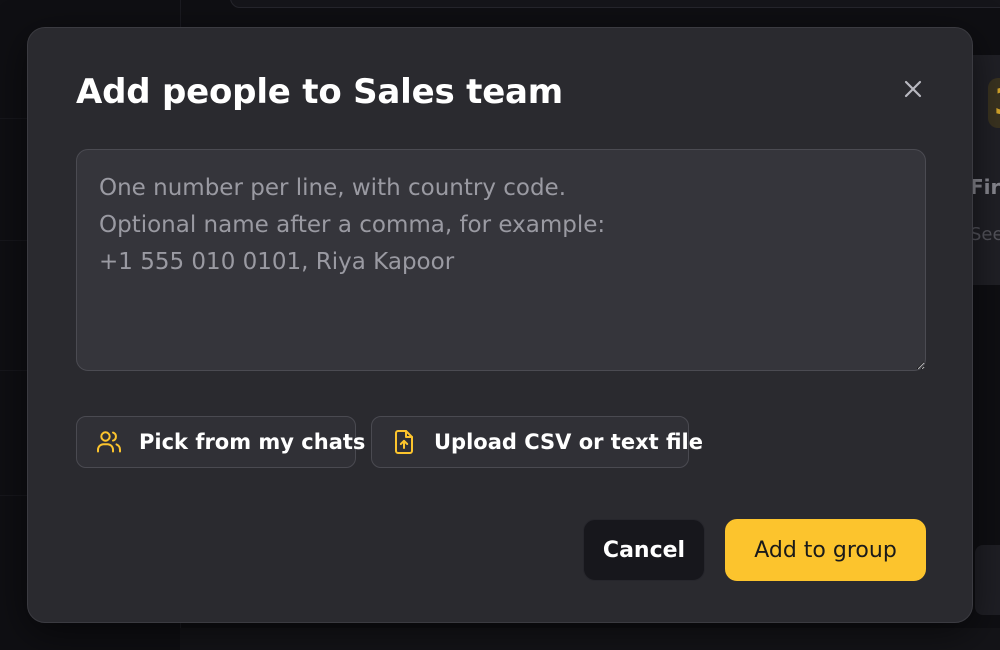 Image resolution: width=1000 pixels, height=650 pixels. I want to click on background-card-subtitle: See, so click(985, 234).